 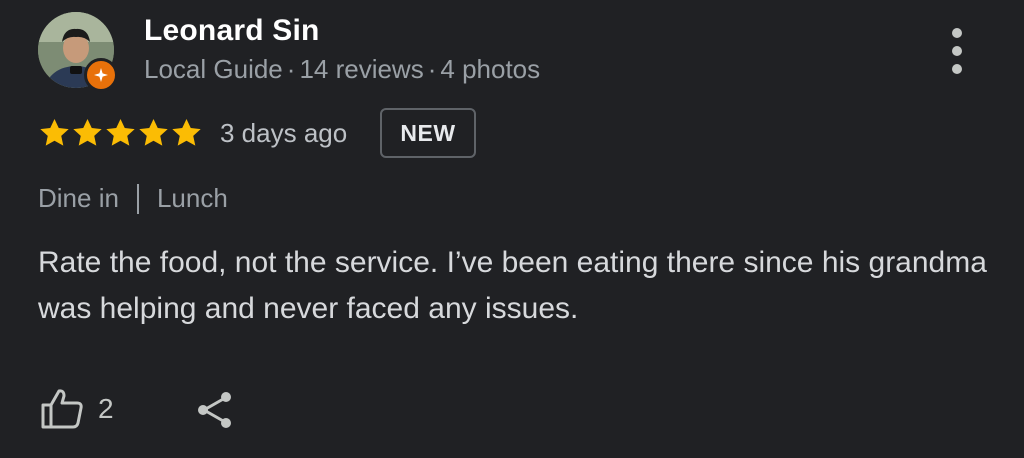 I want to click on tag-divider, so click(x=137, y=198).